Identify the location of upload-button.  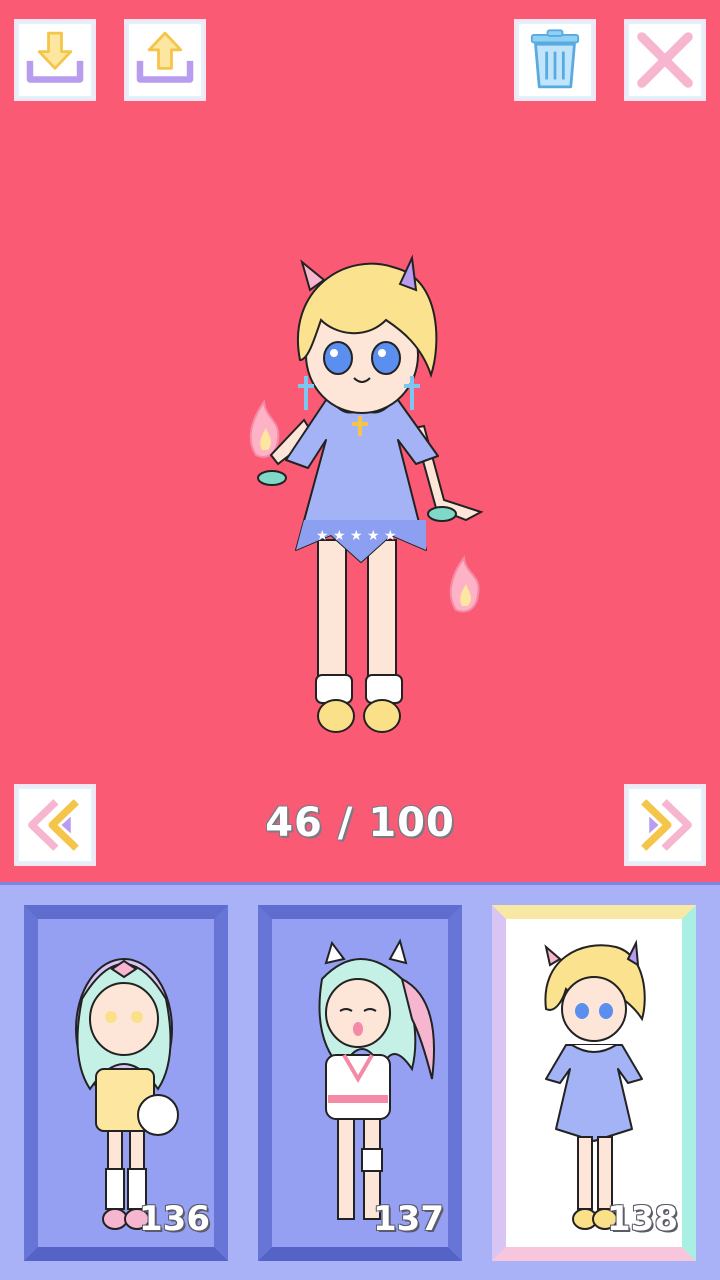
(165, 60).